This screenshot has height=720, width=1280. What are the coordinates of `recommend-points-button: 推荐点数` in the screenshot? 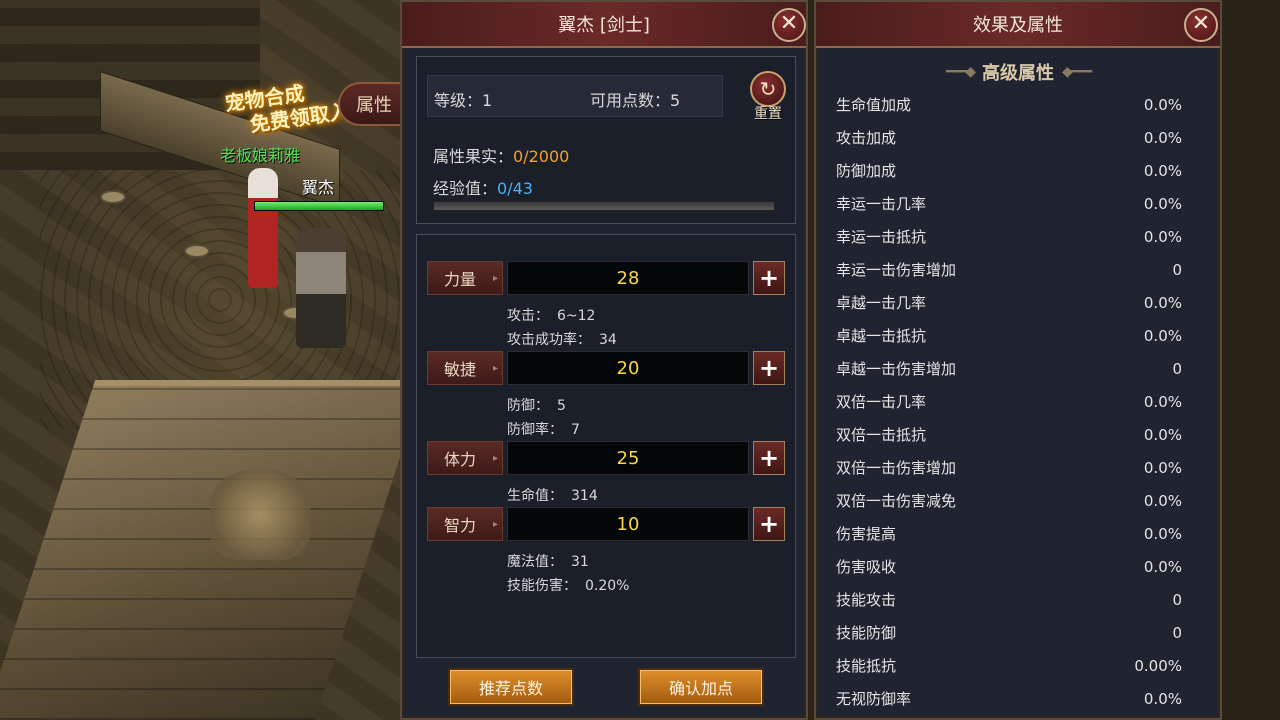 It's located at (511, 687).